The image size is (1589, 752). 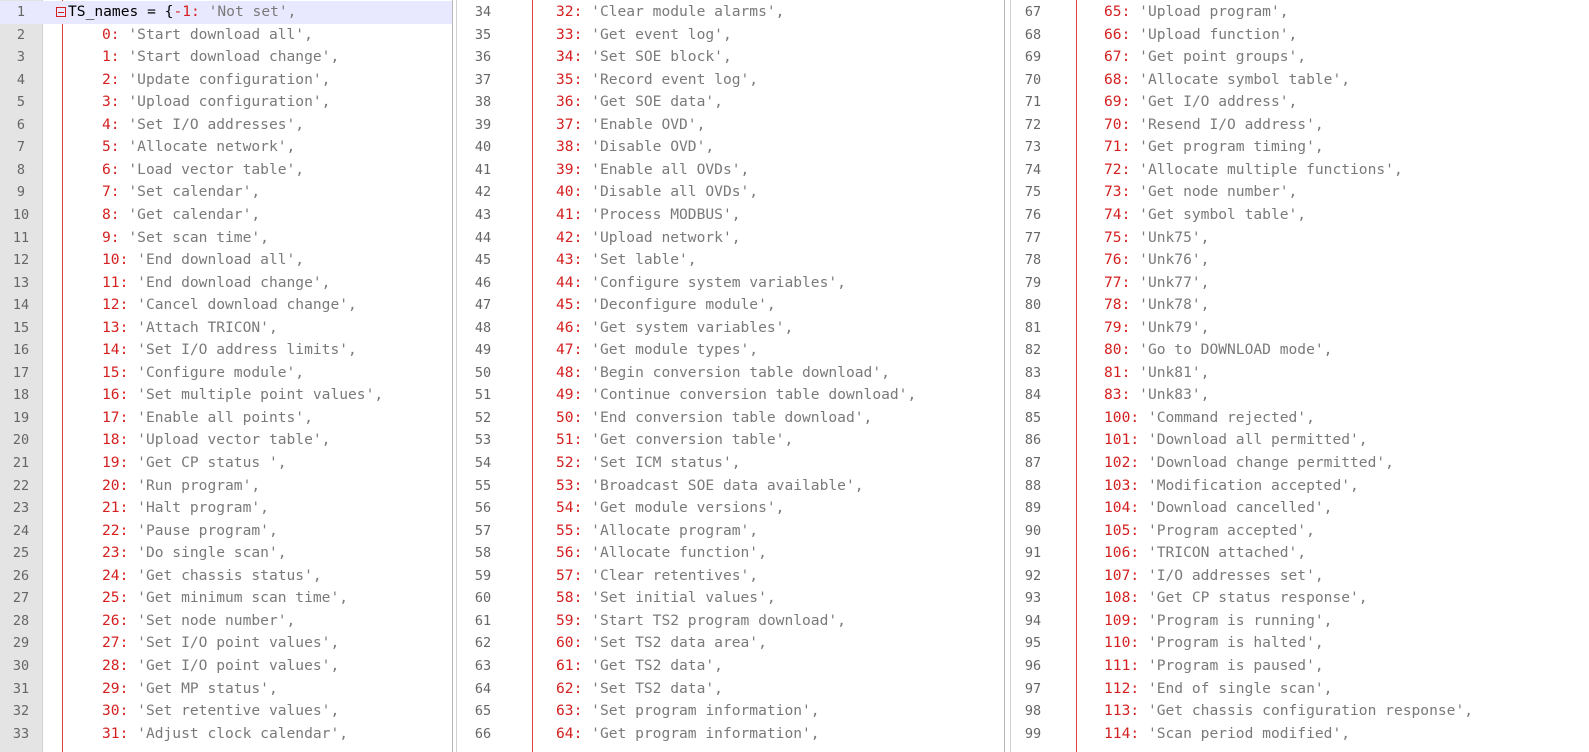 What do you see at coordinates (1299, 395) in the screenshot?
I see `code-line: 84 83: 'Unk83',` at bounding box center [1299, 395].